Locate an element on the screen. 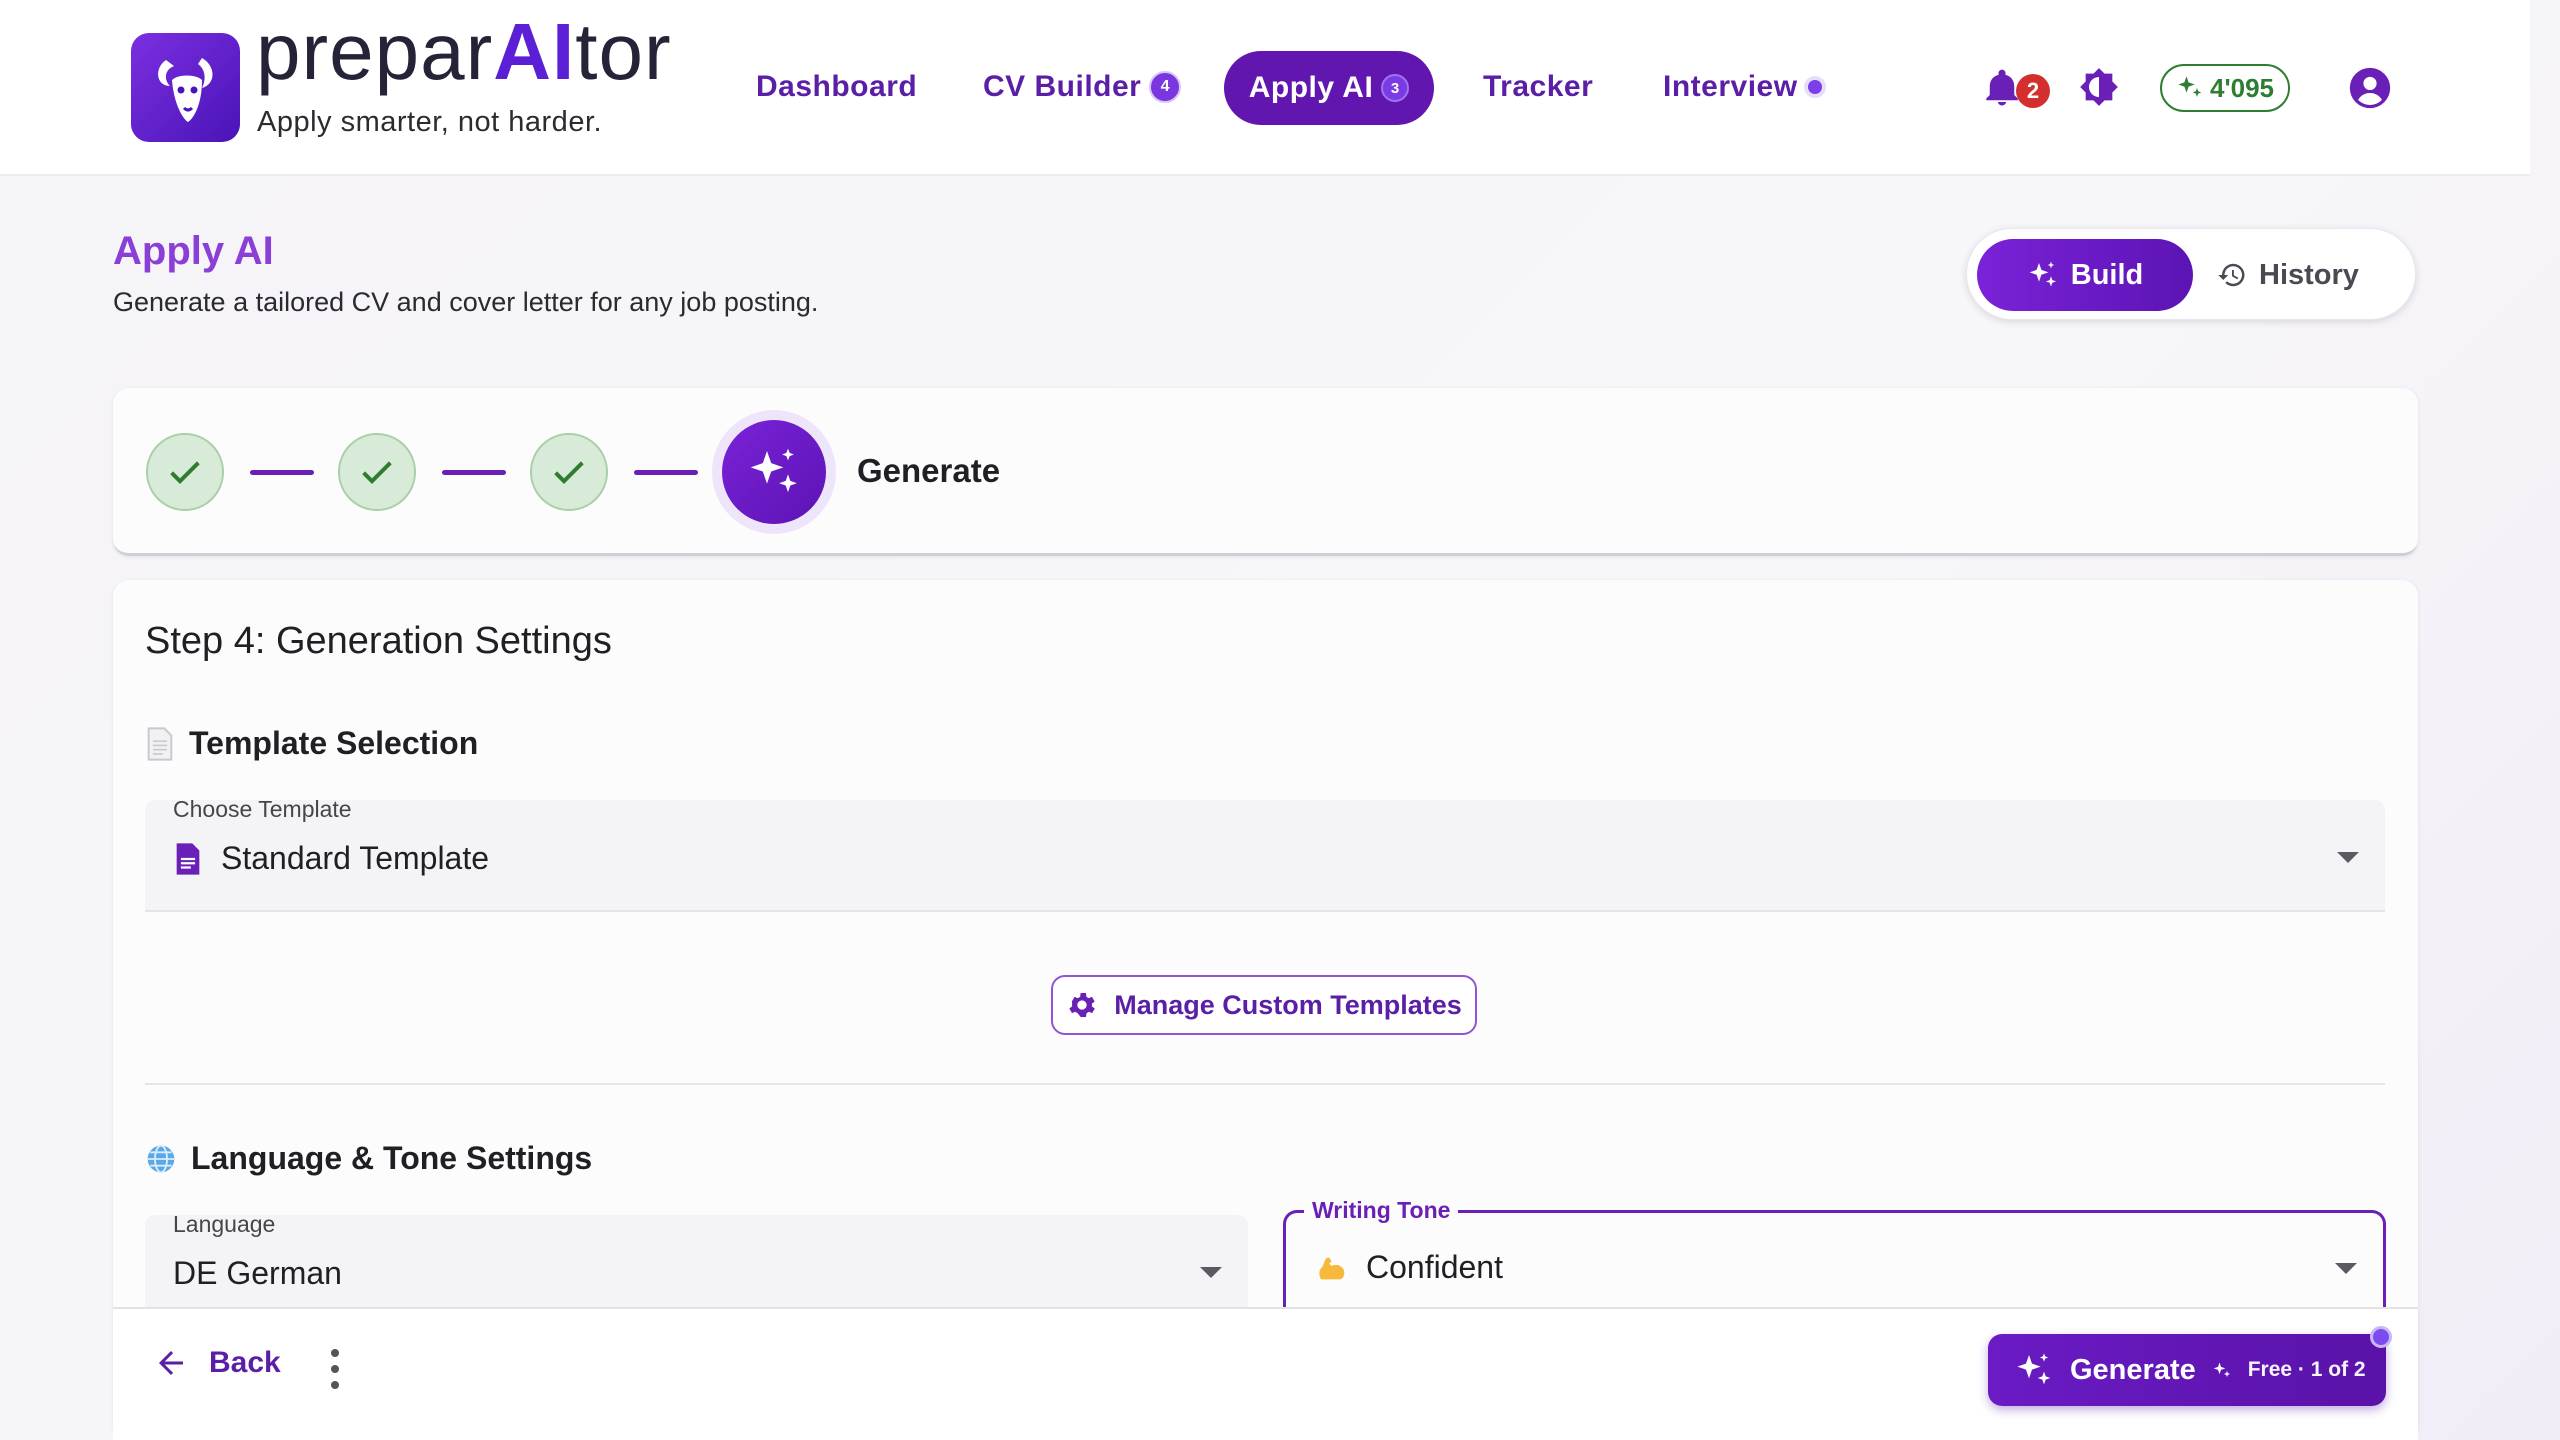 The height and width of the screenshot is (1440, 2560). theme-toggle-button is located at coordinates (2099, 87).